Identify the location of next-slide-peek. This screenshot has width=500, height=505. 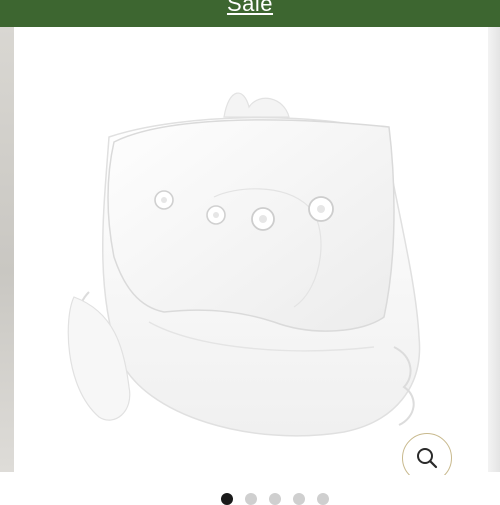
(494, 249).